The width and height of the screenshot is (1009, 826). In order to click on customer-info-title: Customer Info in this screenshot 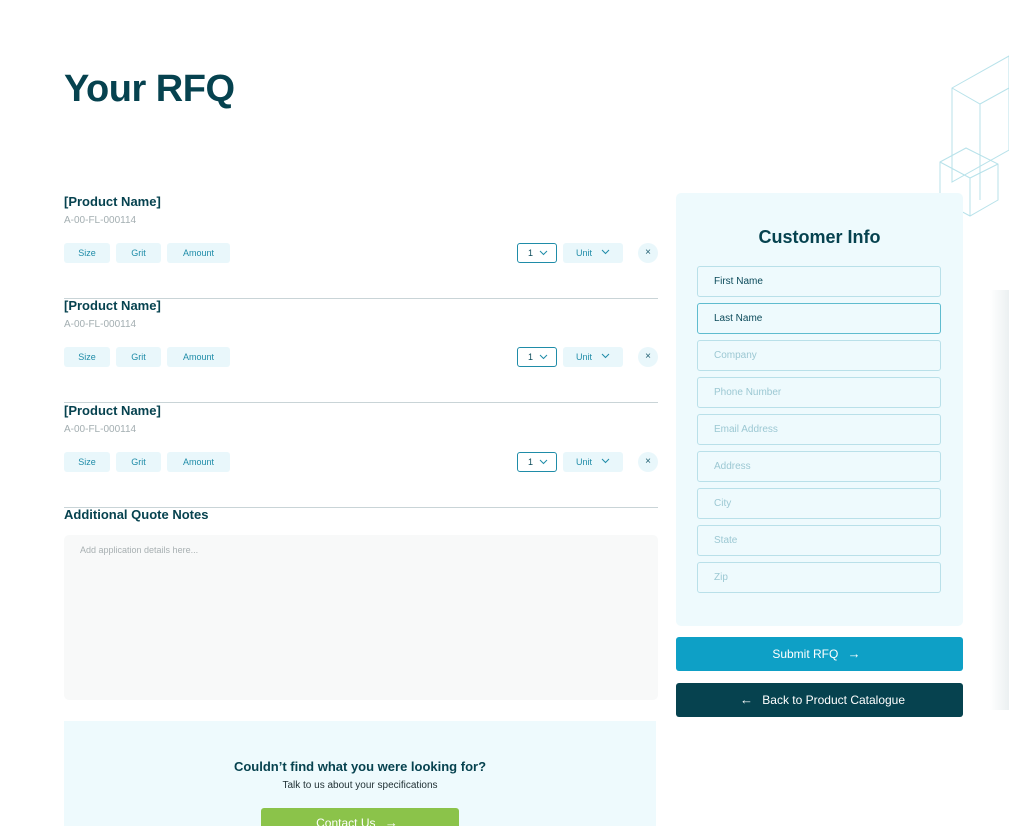, I will do `click(819, 237)`.